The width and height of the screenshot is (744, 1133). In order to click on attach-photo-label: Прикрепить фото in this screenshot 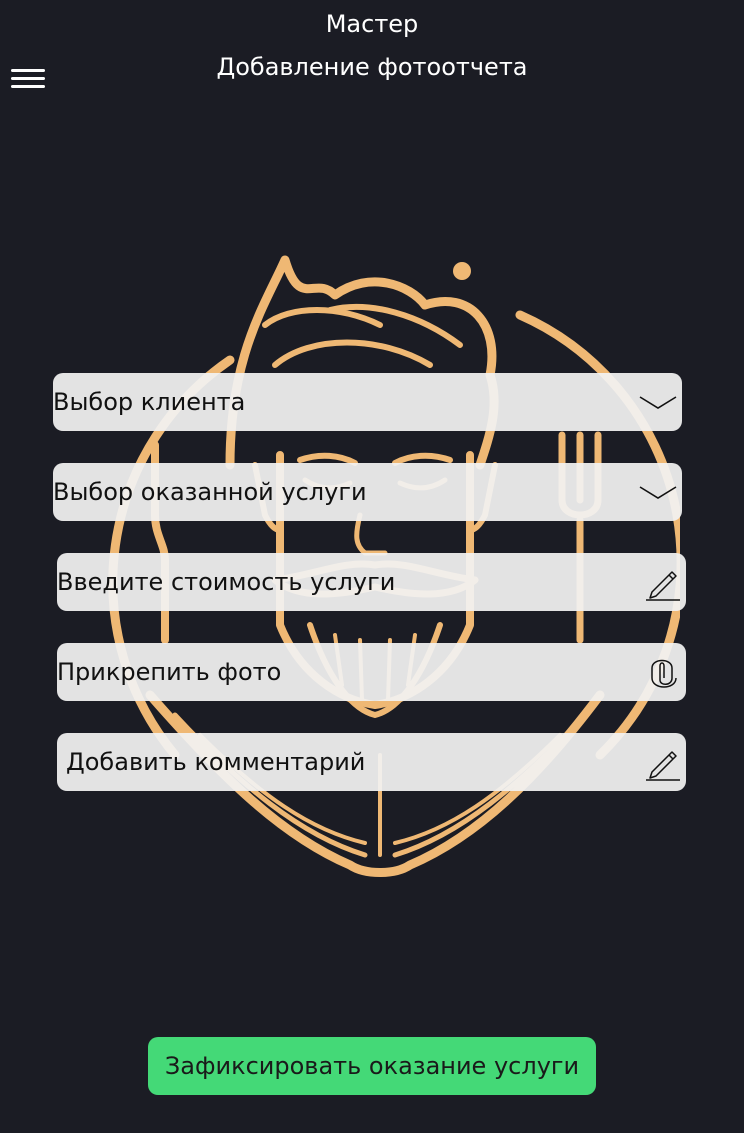, I will do `click(169, 672)`.